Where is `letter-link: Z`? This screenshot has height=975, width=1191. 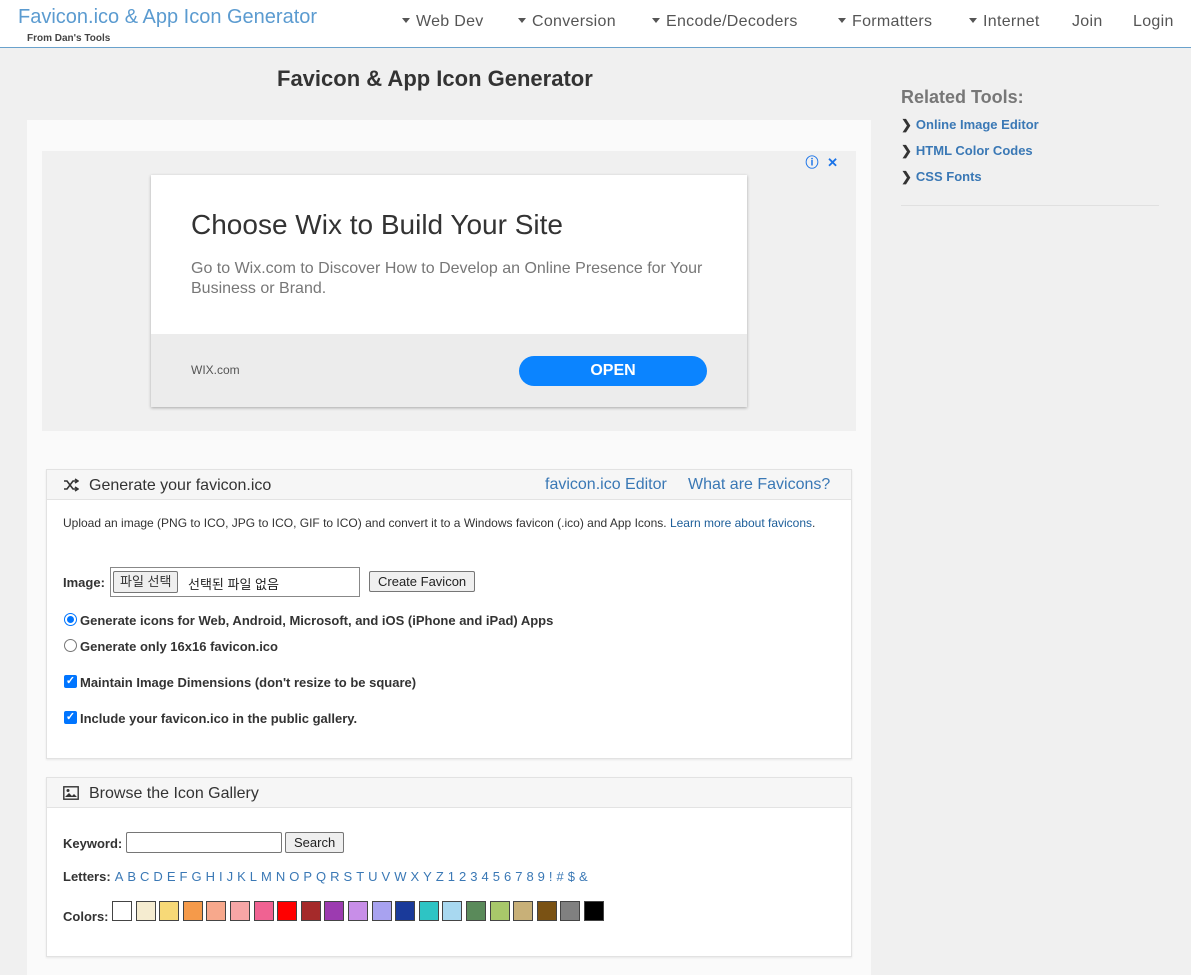
letter-link: Z is located at coordinates (440, 876).